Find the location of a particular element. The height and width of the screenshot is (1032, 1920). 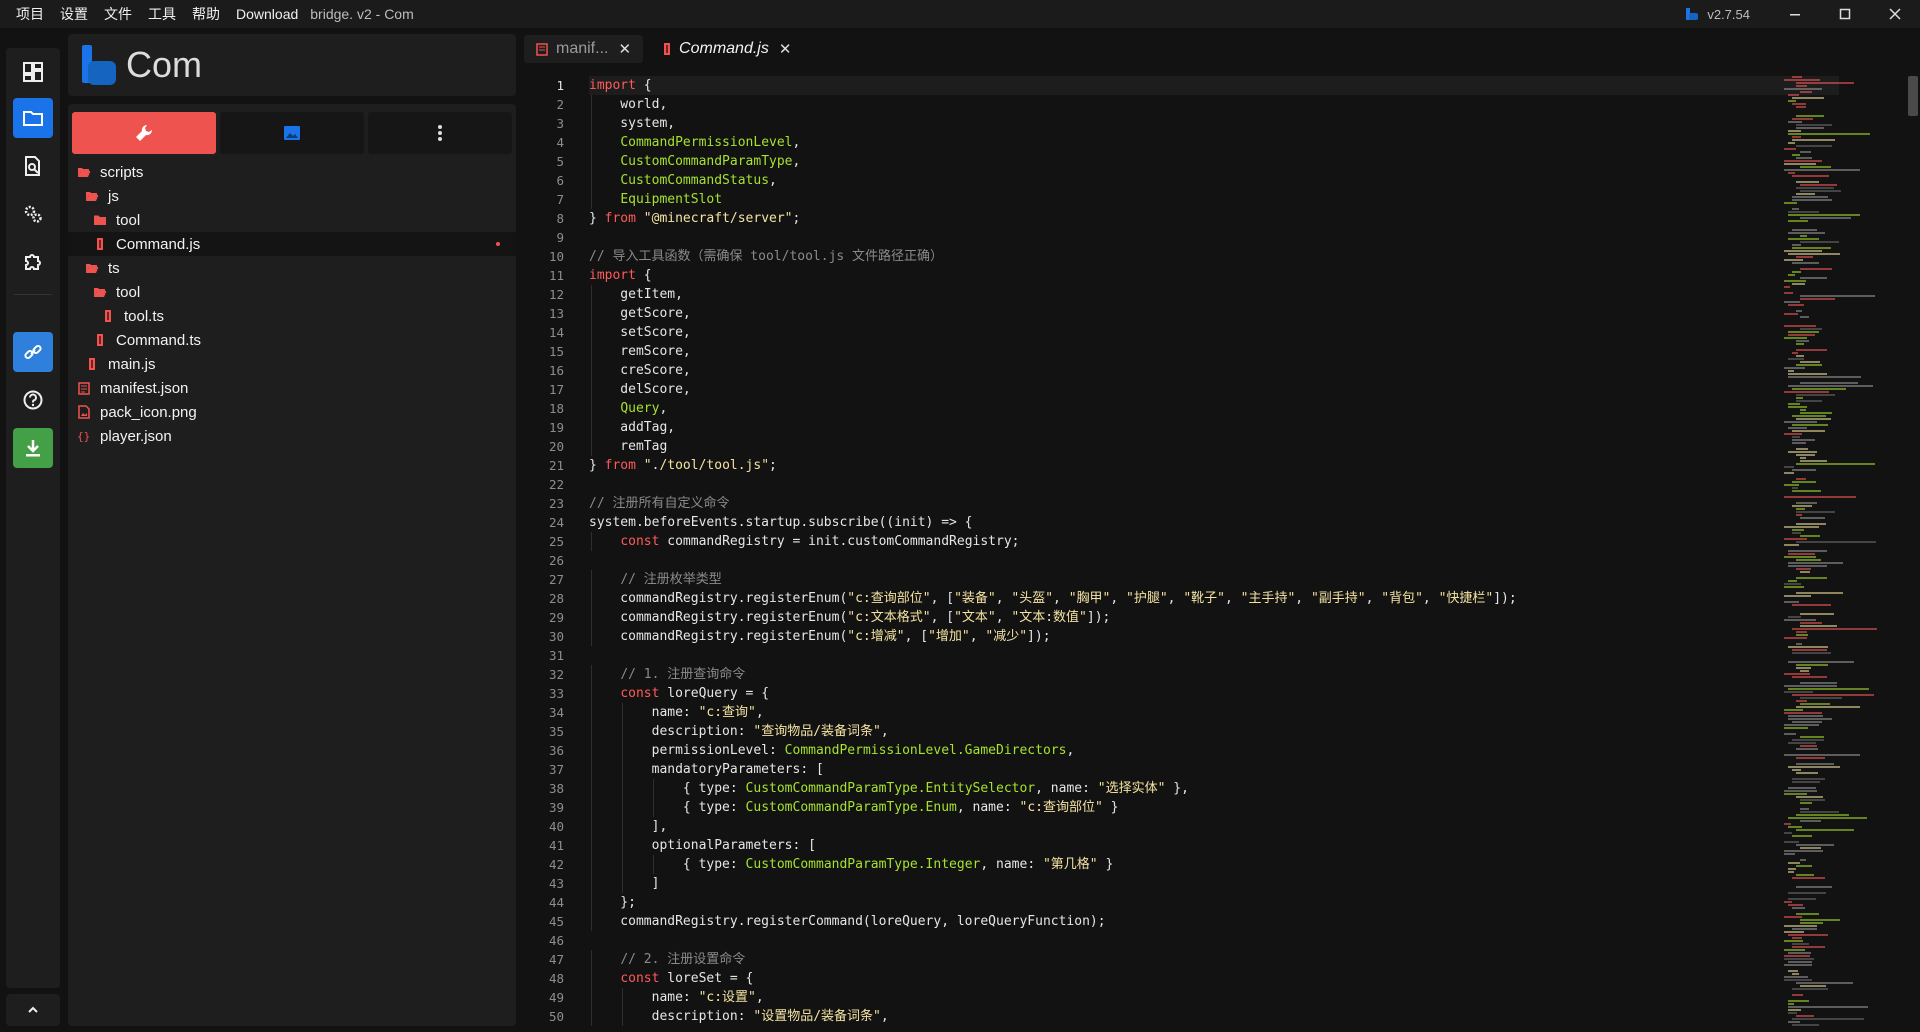

code-line: description: "设置物品/装备词条", is located at coordinates (1214, 1016).